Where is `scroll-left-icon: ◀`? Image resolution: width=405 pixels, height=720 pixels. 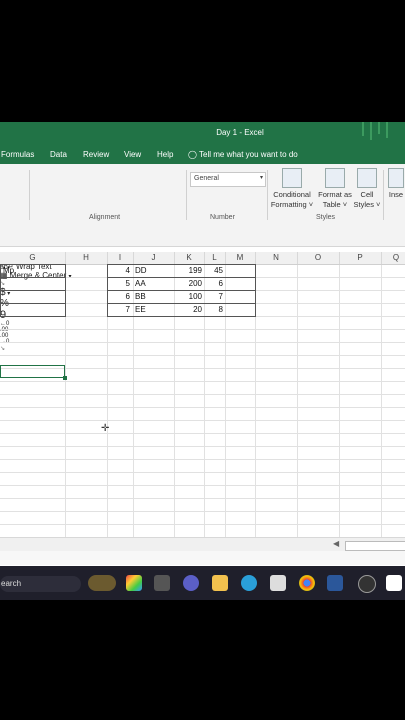
scroll-left-icon: ◀ is located at coordinates (336, 543).